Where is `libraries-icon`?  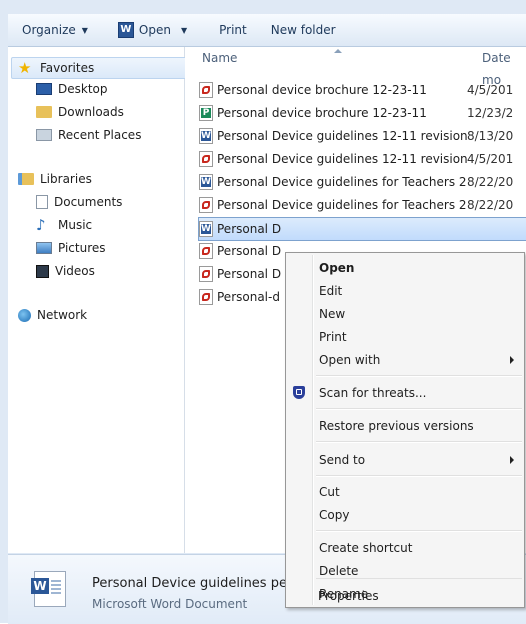
libraries-icon is located at coordinates (26, 179).